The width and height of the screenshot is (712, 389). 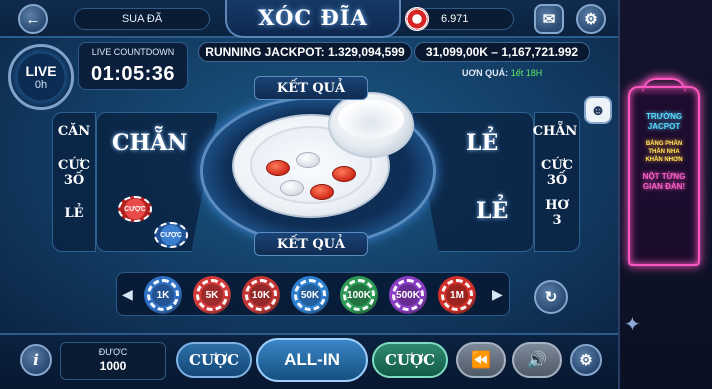 I want to click on history-button: ↻, so click(x=551, y=297).